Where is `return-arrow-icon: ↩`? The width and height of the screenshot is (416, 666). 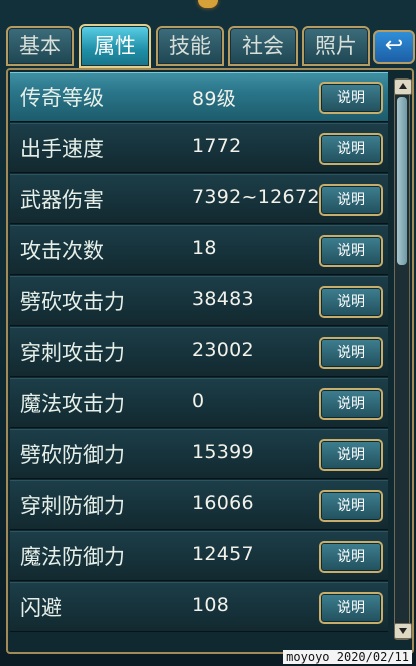 return-arrow-icon: ↩ is located at coordinates (394, 45).